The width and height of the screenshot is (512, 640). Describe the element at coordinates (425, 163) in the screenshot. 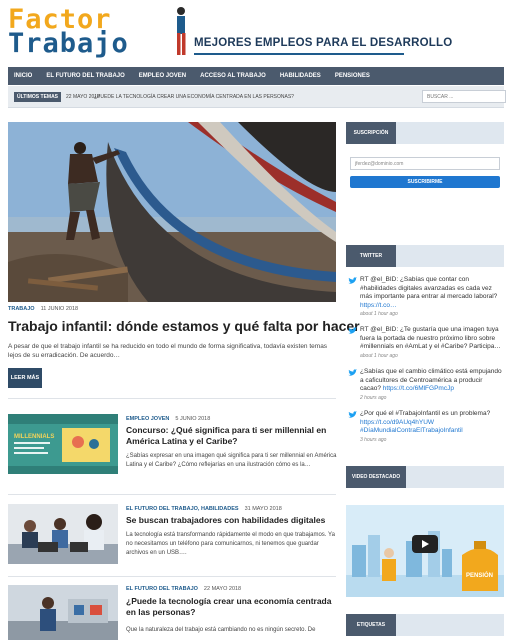

I see `email-field: jferdez@dominio.com` at that location.